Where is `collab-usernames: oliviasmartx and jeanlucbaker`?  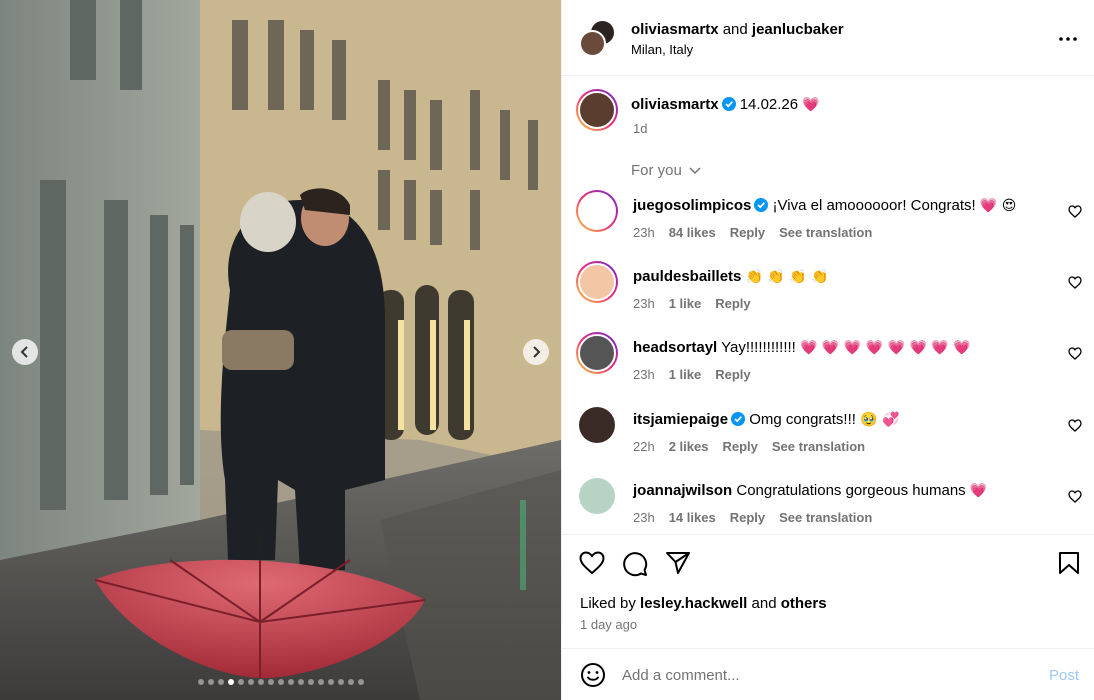 collab-usernames: oliviasmartx and jeanlucbaker is located at coordinates (737, 29).